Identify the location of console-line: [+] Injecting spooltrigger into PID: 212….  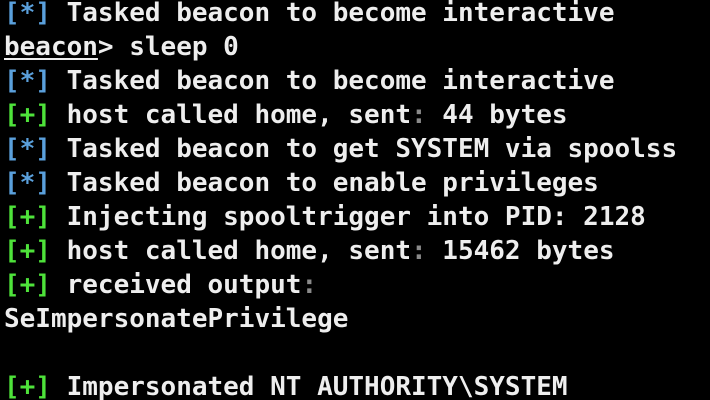
(357, 217).